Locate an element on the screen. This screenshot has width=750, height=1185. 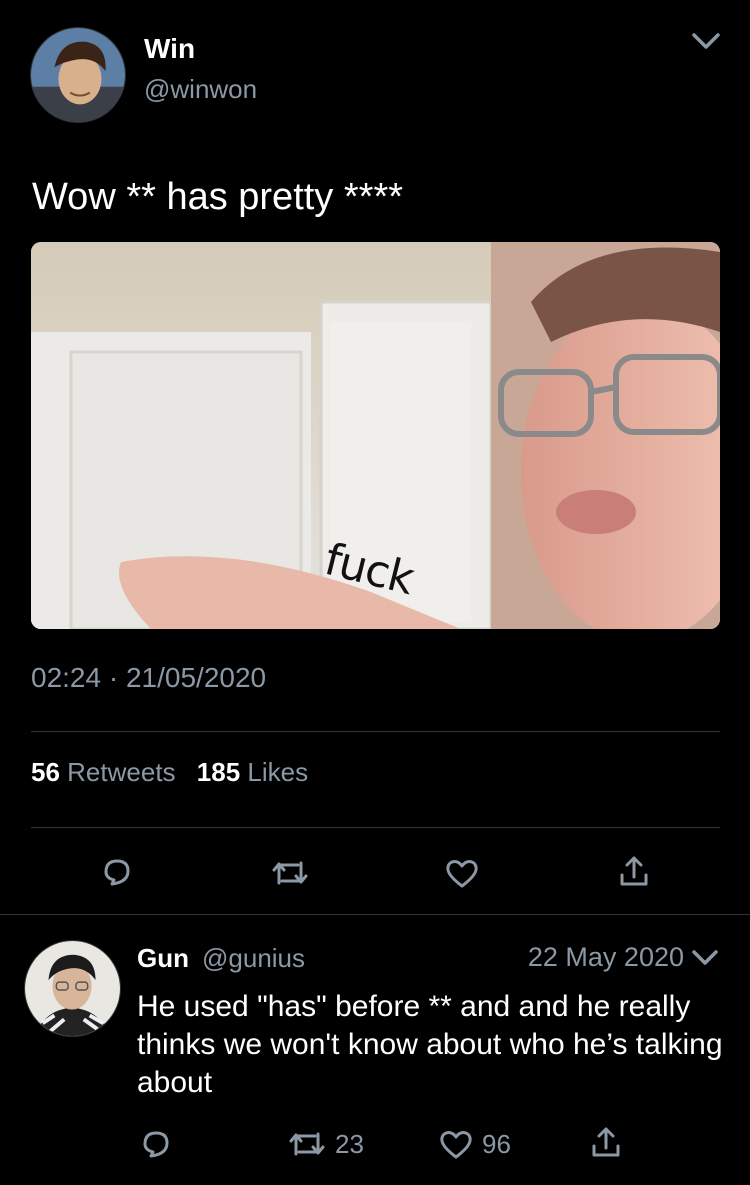
likes-label: Likes is located at coordinates (277, 772).